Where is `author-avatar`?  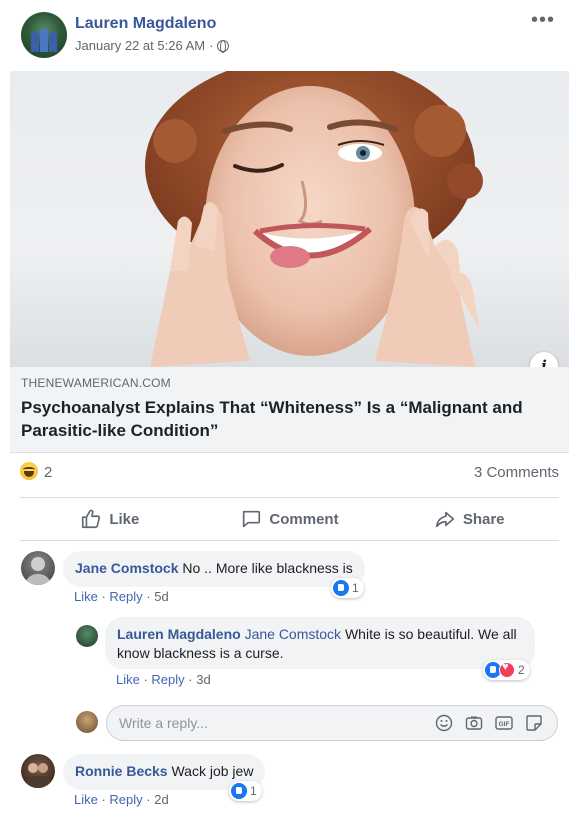
author-avatar is located at coordinates (44, 35).